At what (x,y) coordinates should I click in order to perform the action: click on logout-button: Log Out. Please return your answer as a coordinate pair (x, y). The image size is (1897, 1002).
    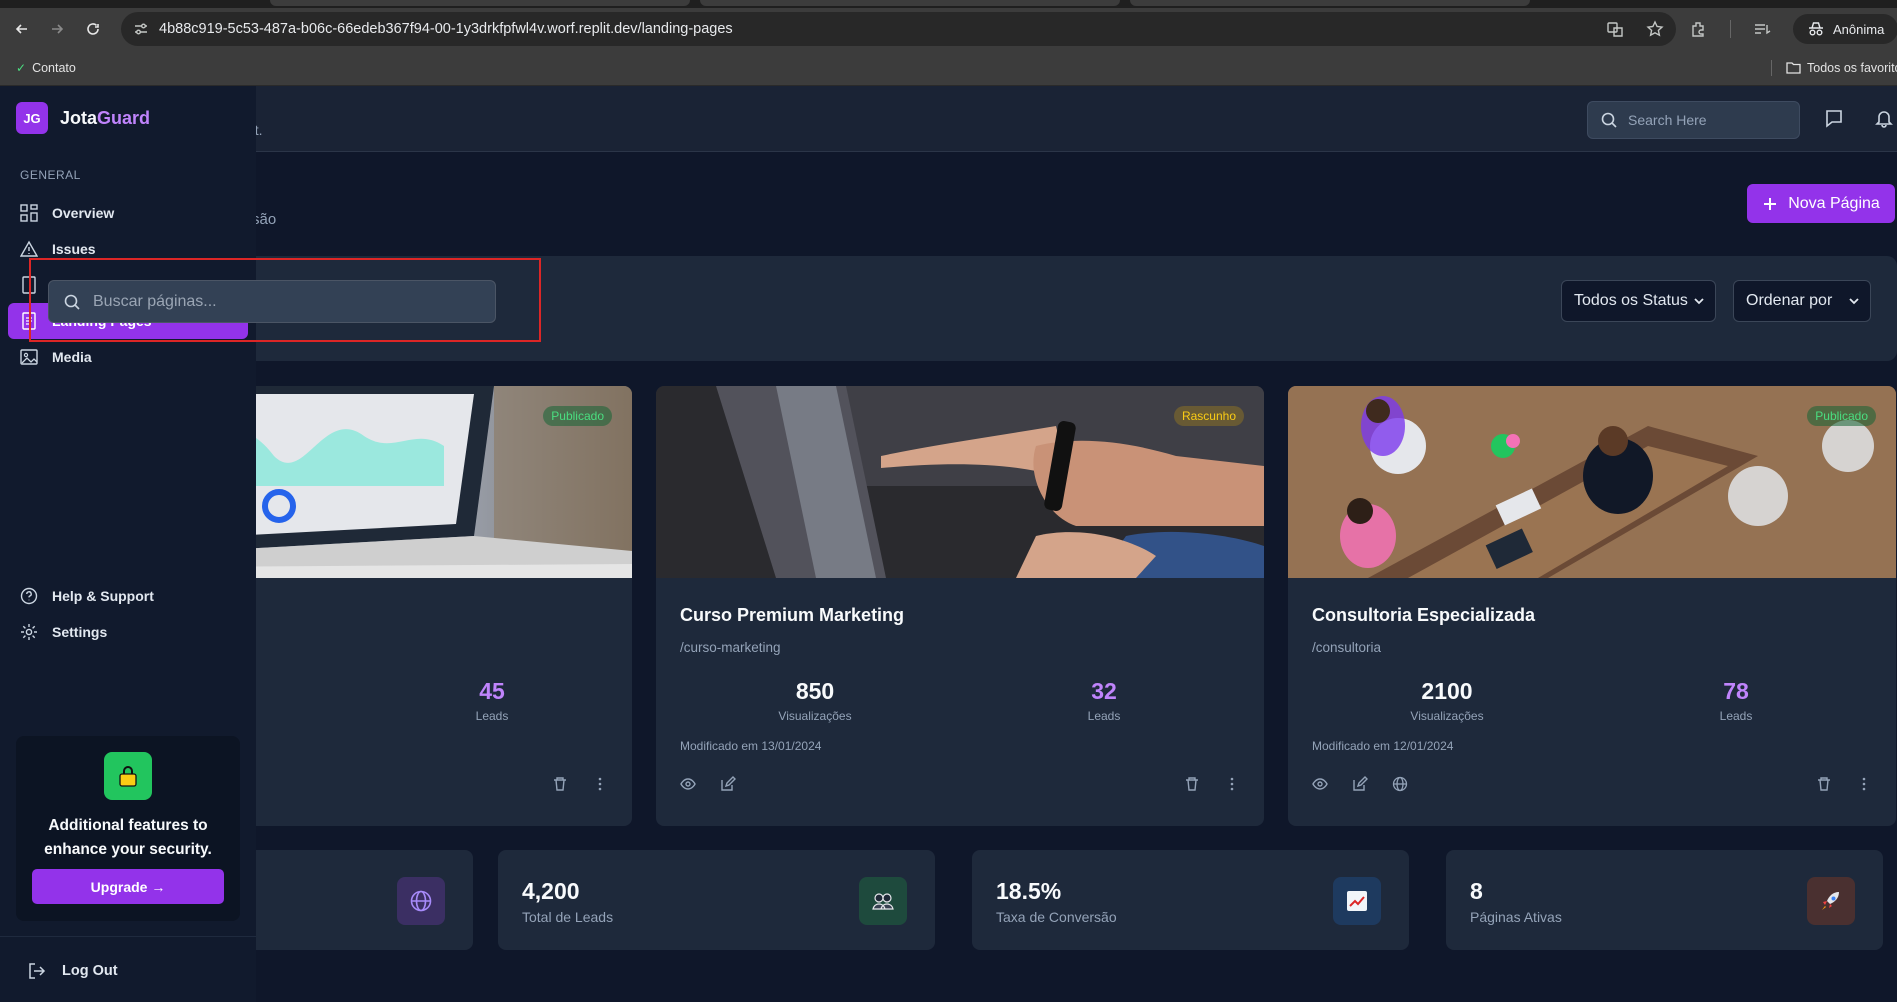
    Looking at the image, I should click on (73, 971).